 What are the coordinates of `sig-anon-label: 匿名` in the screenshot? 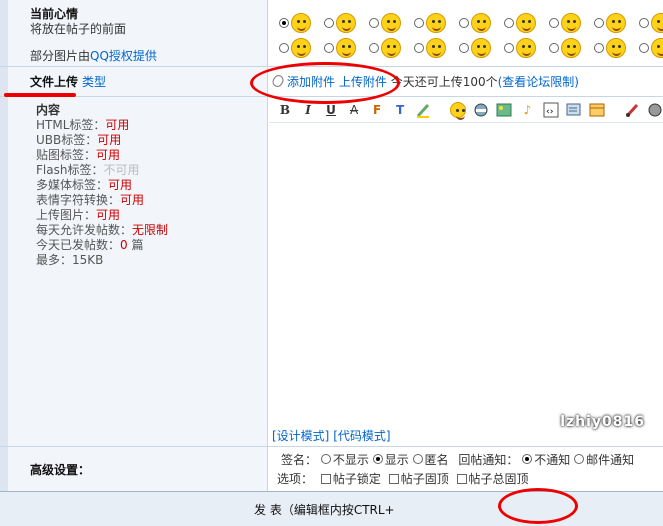 It's located at (436, 460).